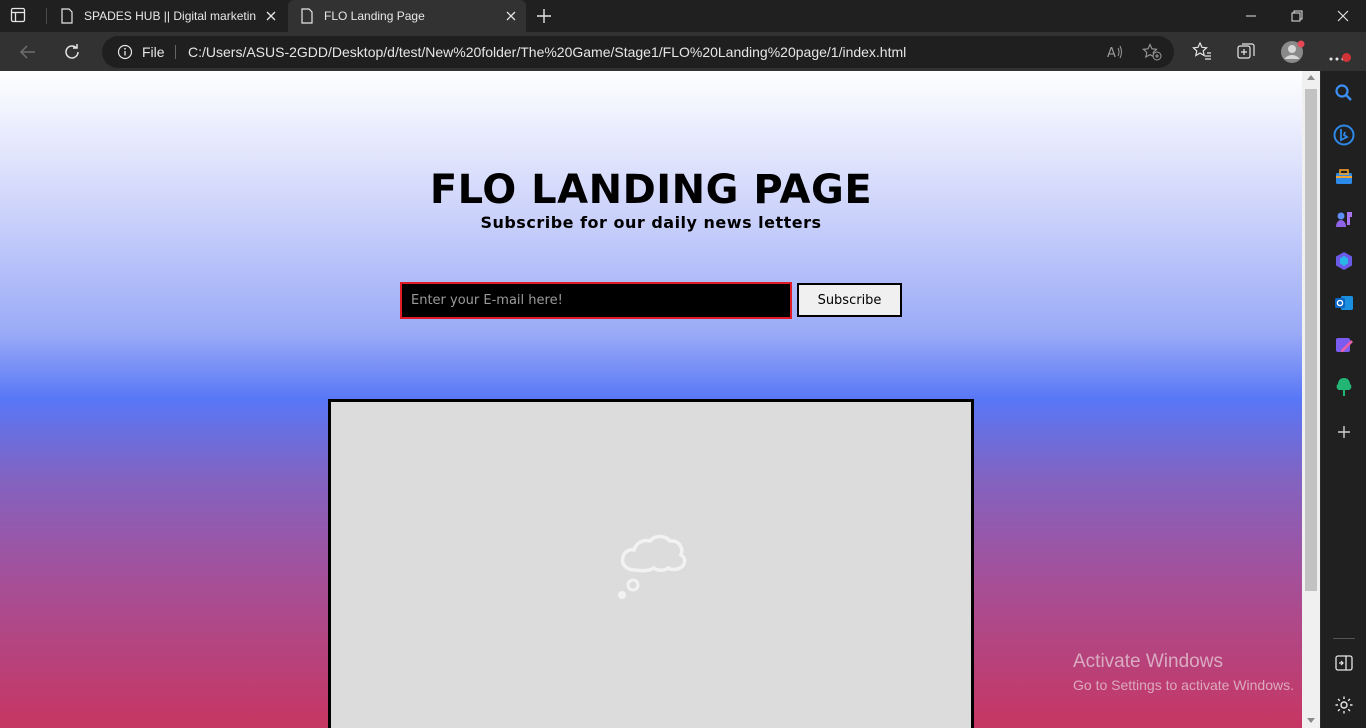 This screenshot has width=1366, height=728. Describe the element at coordinates (1148, 661) in the screenshot. I see `activate-windows-title: Activate Windows` at that location.